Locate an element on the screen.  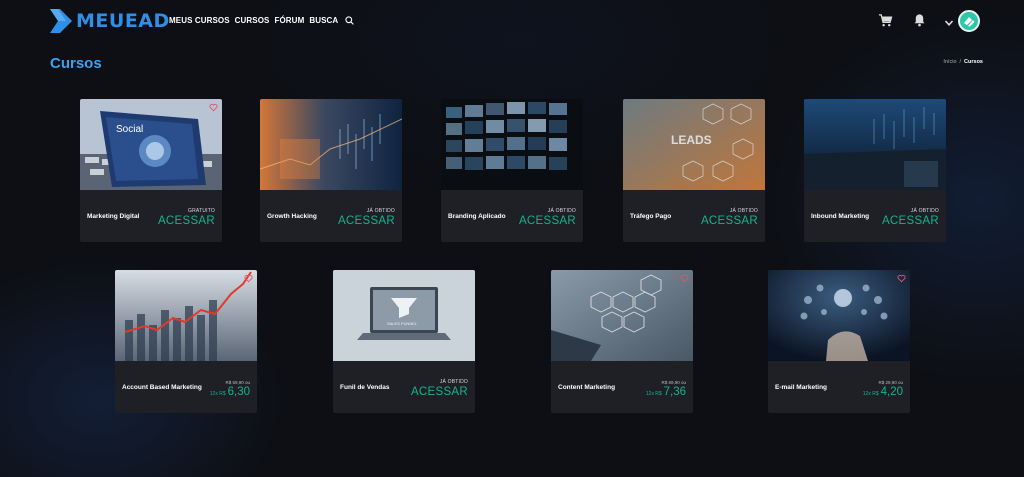
course-installment: 12x R$ 4,20 is located at coordinates (883, 392).